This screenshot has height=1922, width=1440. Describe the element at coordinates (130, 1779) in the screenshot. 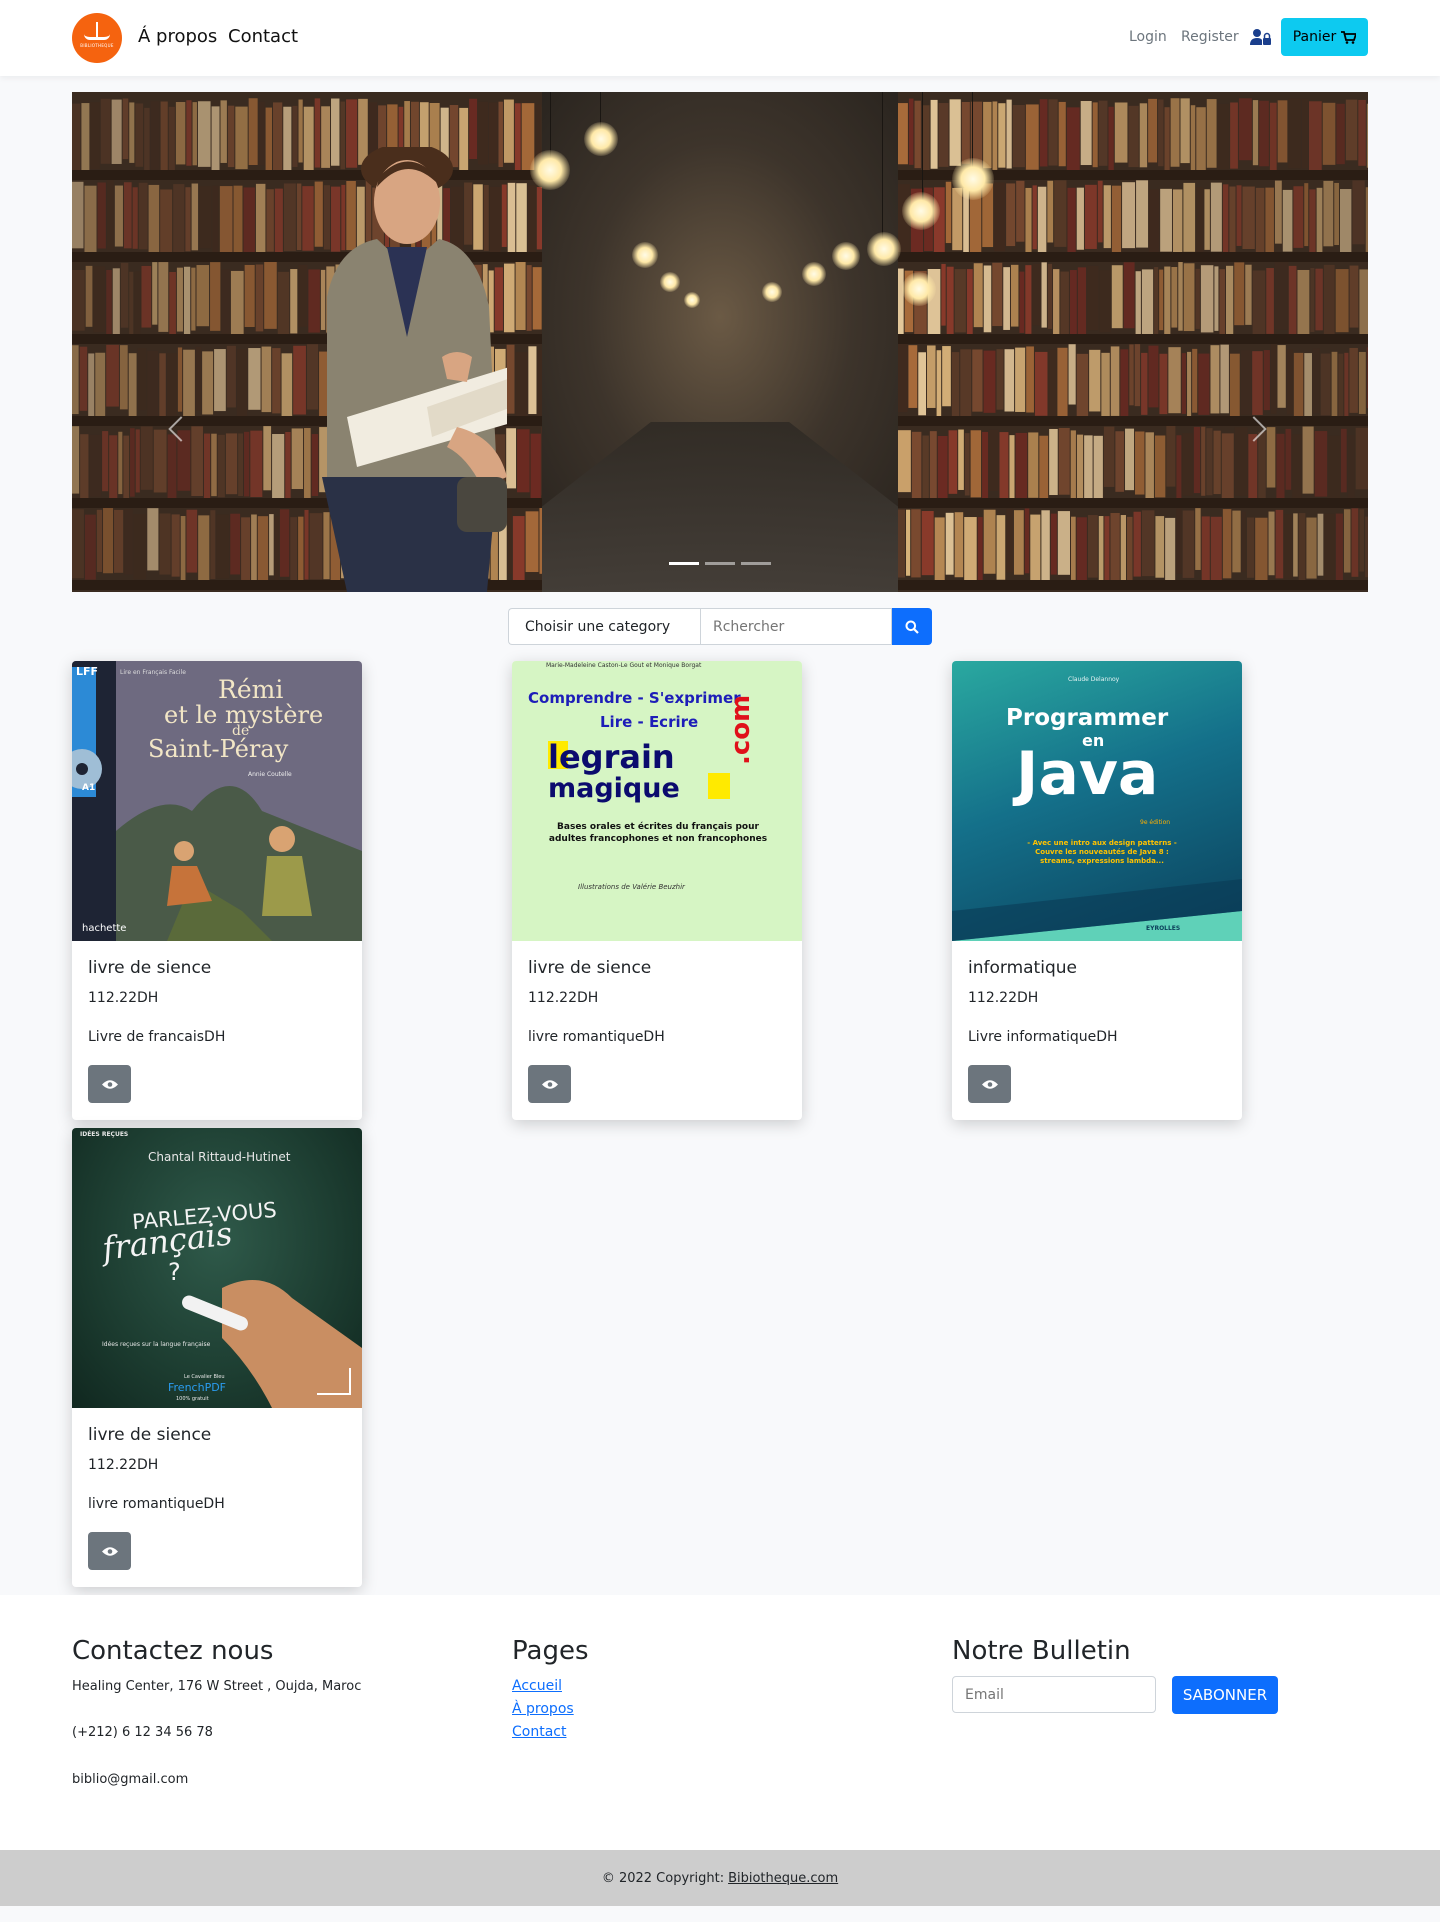

I see `contact-email: biblio@gmail.com` at that location.